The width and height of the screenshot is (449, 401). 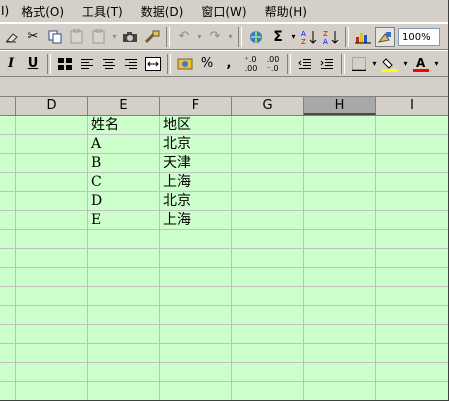 What do you see at coordinates (8, 106) in the screenshot?
I see `column-header-partial` at bounding box center [8, 106].